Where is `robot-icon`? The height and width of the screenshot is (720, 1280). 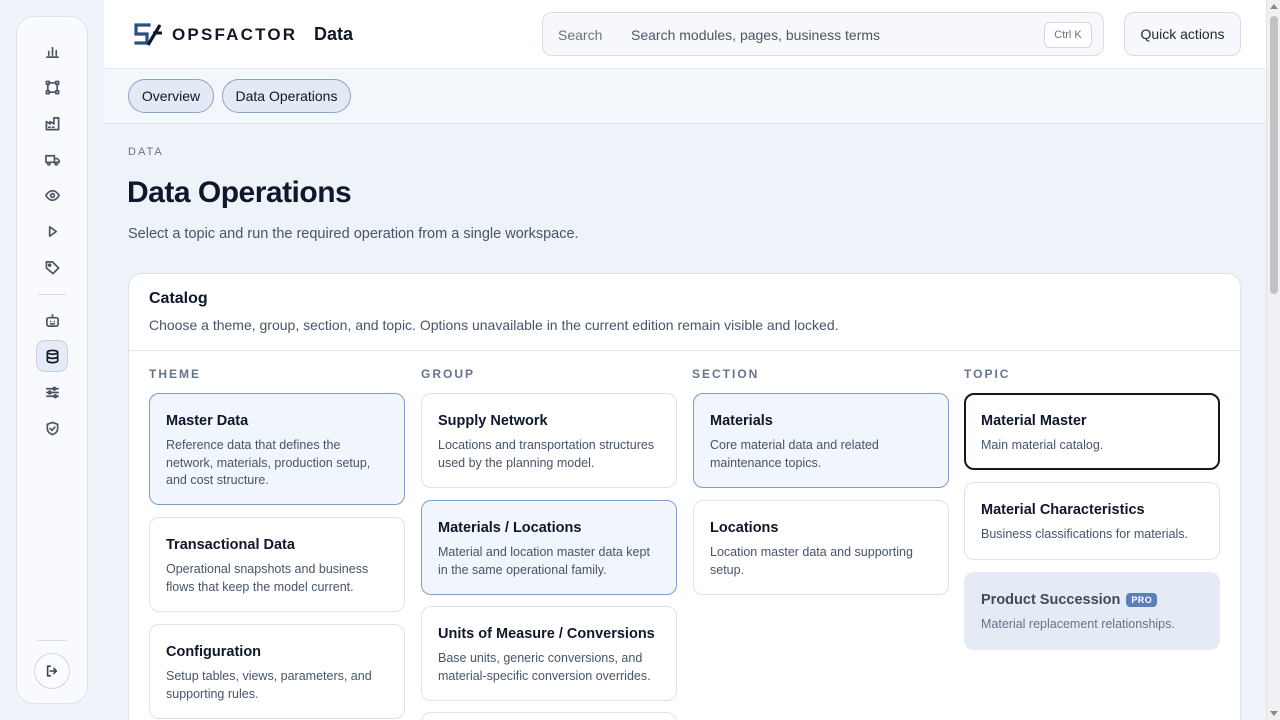 robot-icon is located at coordinates (52, 320).